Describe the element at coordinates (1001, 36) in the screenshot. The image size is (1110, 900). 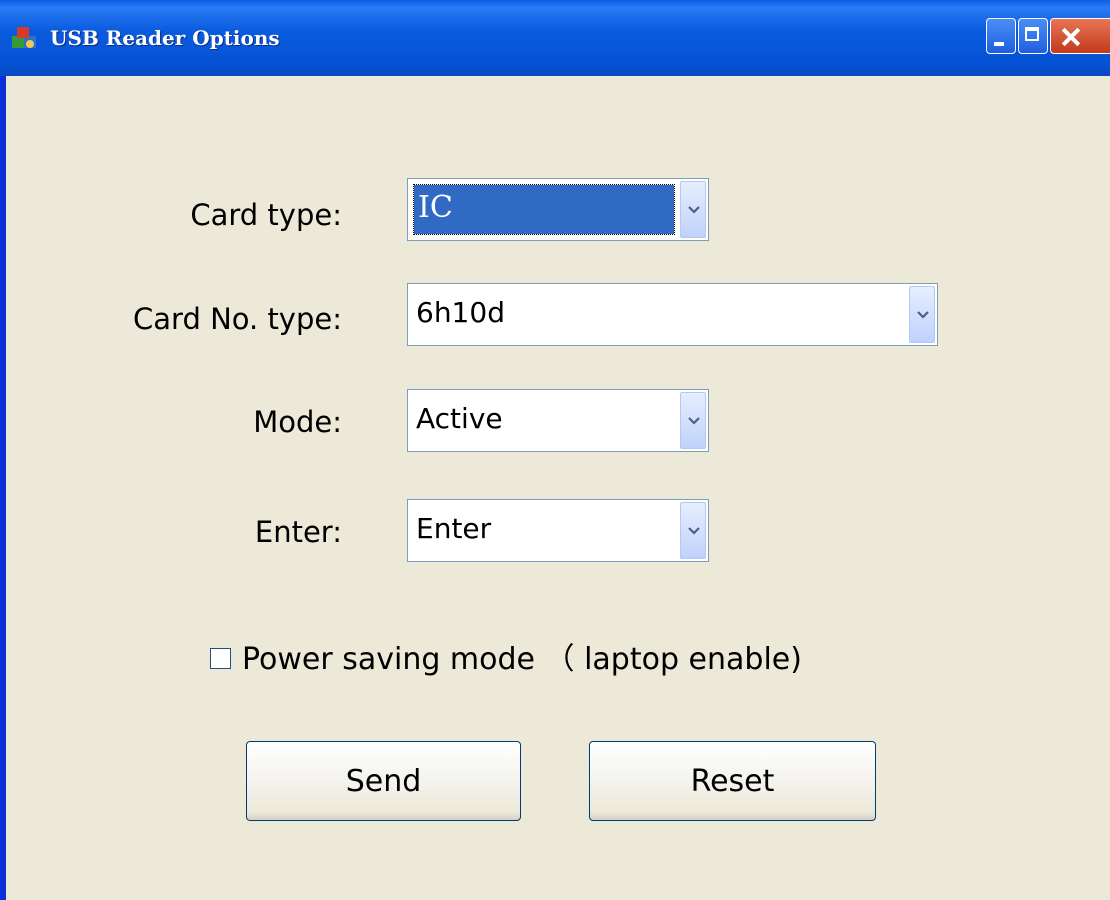
I see `minimize-button` at that location.